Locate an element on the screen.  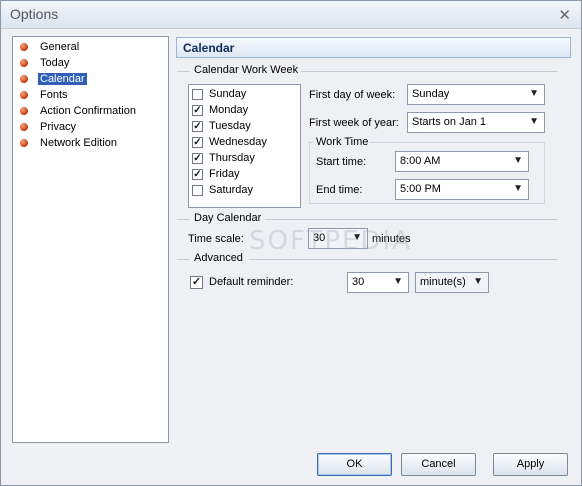
default-reminder-label: Default reminder: is located at coordinates (251, 282).